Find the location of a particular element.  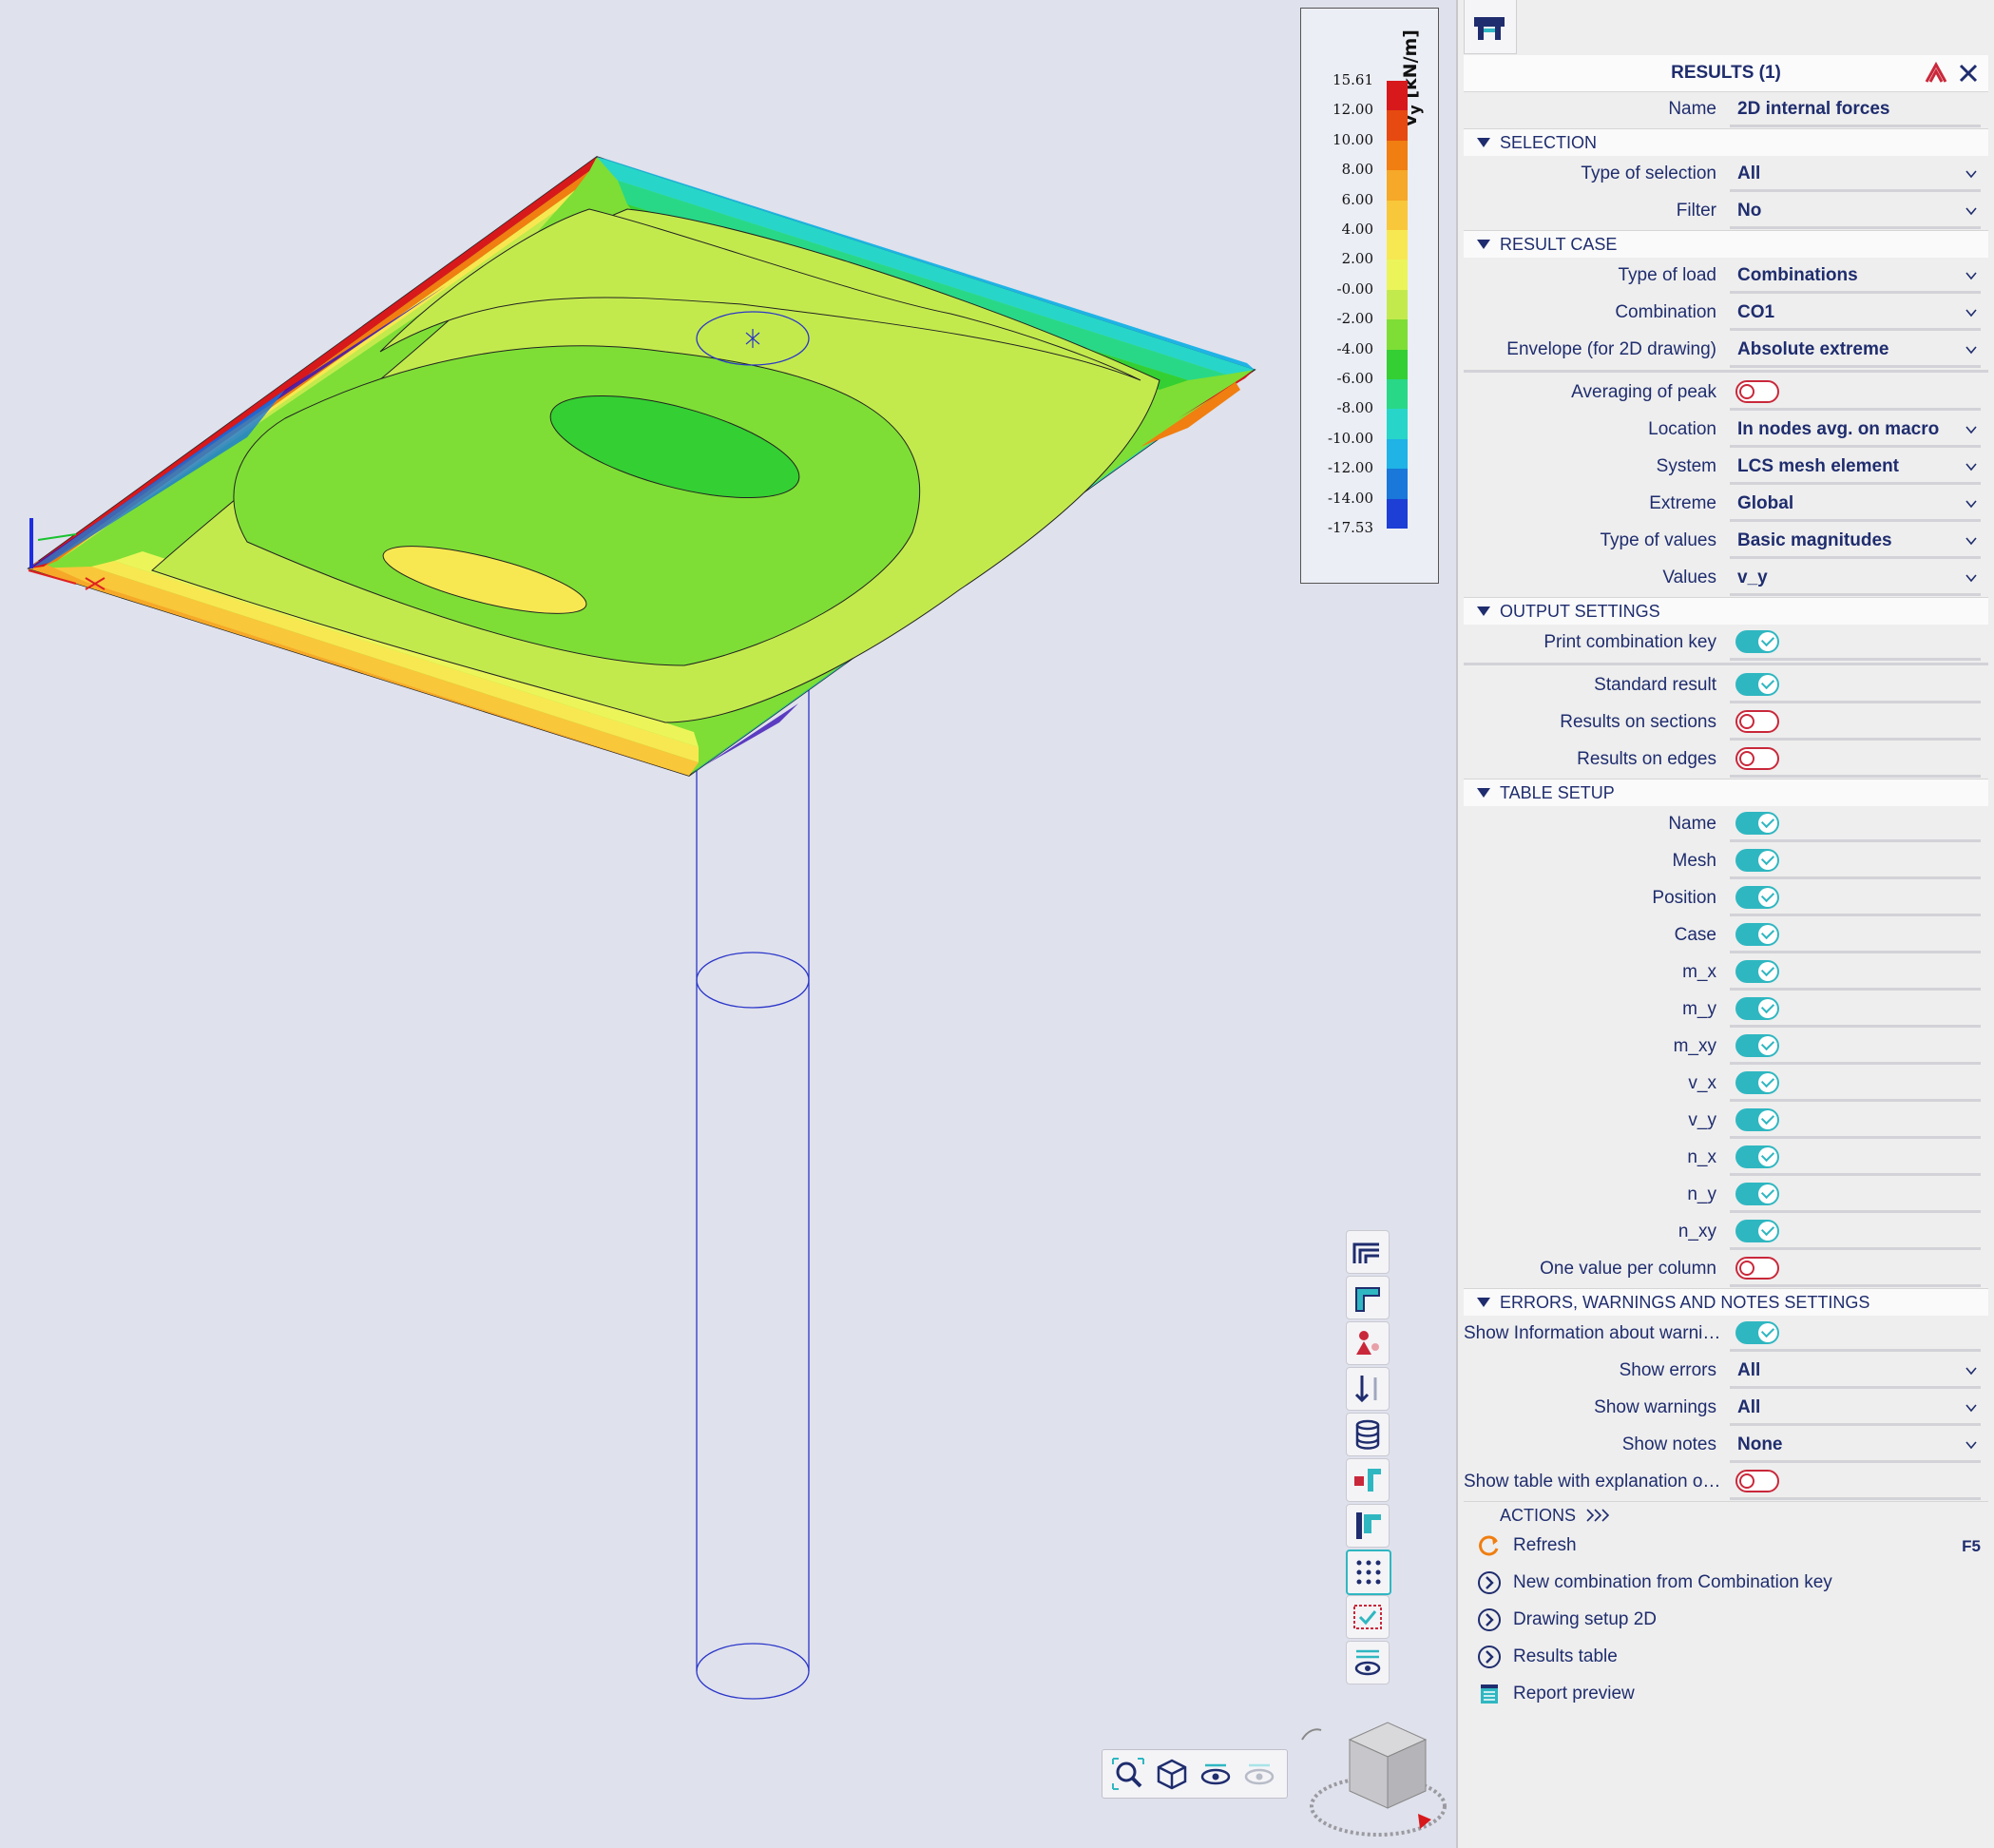

legend-value: 15.61 is located at coordinates (1353, 79).